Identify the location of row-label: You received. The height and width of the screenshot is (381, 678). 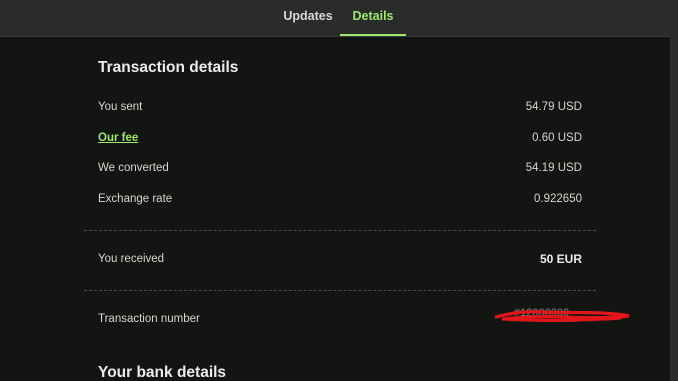
(131, 259).